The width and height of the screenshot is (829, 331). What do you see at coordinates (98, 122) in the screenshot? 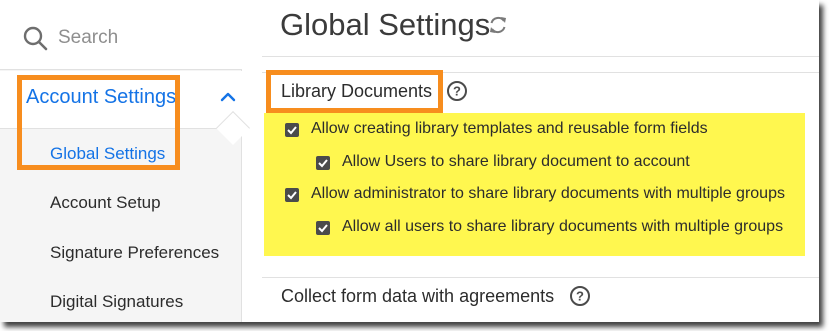
I see `highlight-box-account-settings` at bounding box center [98, 122].